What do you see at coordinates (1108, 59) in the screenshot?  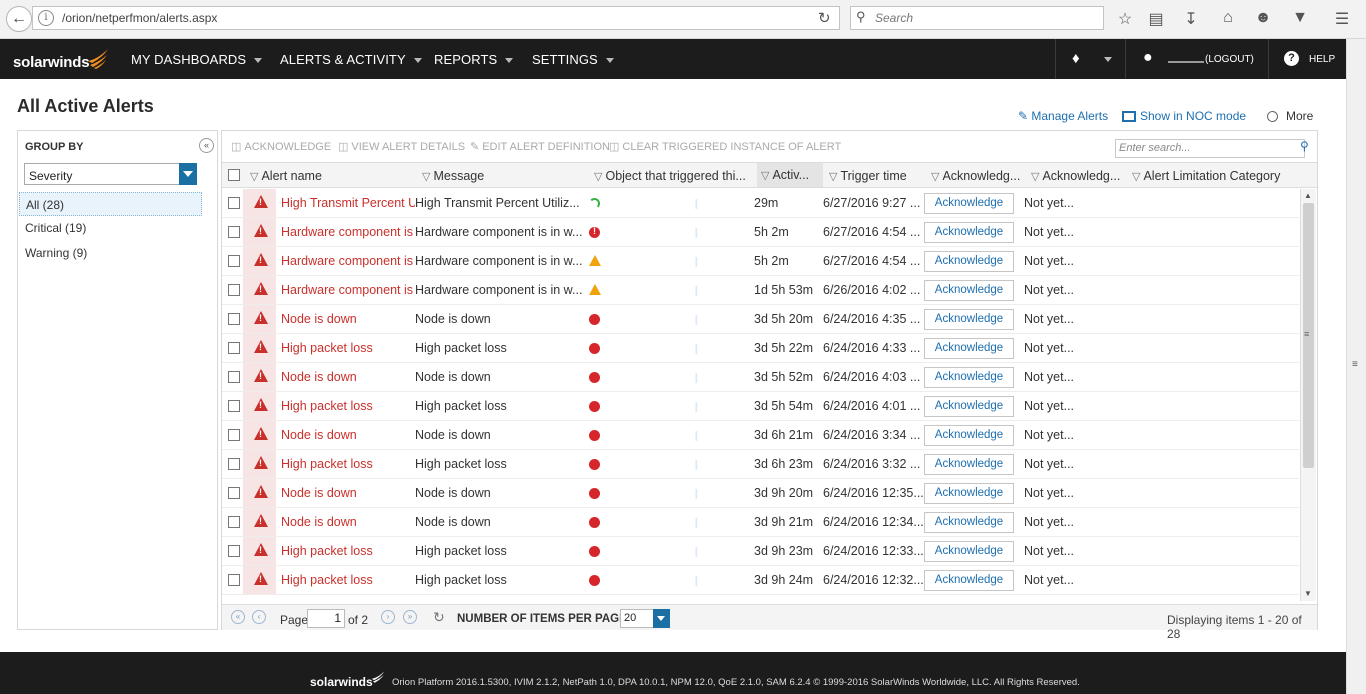 I see `notification-chevron-icon` at bounding box center [1108, 59].